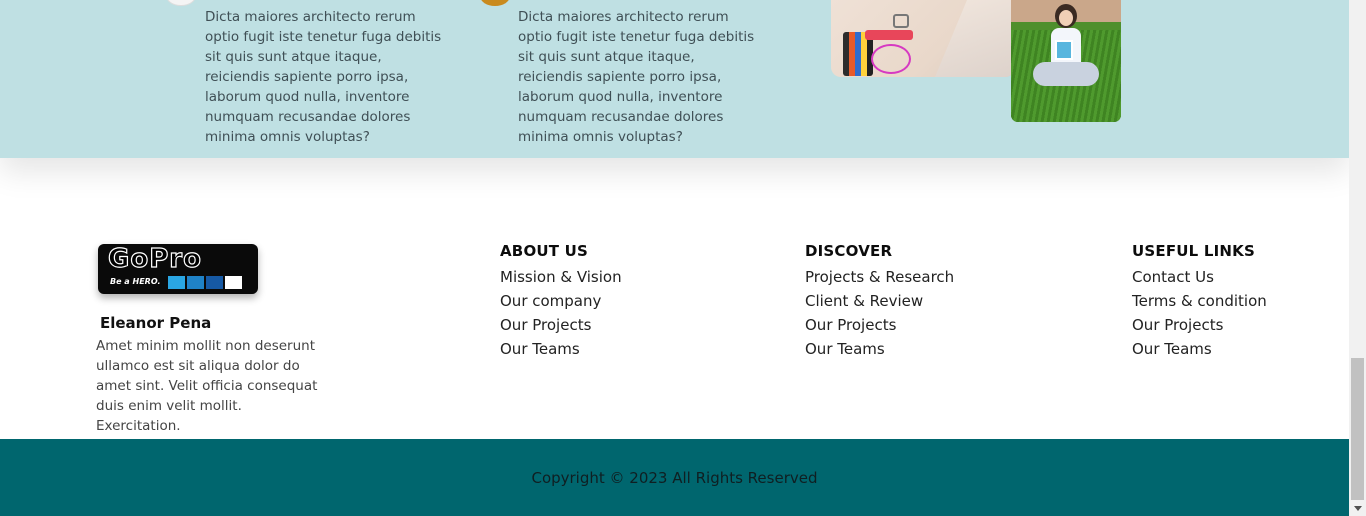 The image size is (1366, 516). I want to click on gopro-logo: GoPro Be a HERO., so click(178, 268).